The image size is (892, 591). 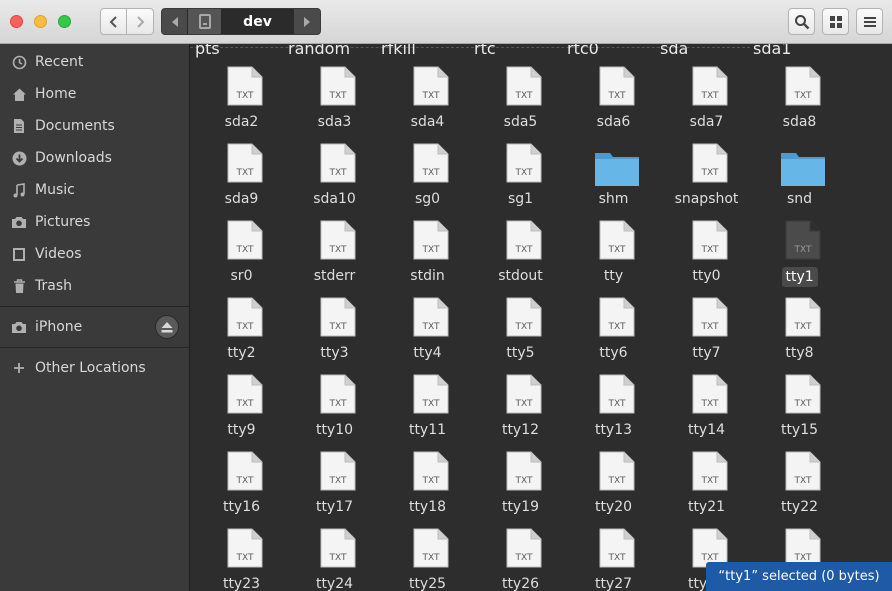 What do you see at coordinates (520, 412) in the screenshot?
I see `file-item: TXT tty12` at bounding box center [520, 412].